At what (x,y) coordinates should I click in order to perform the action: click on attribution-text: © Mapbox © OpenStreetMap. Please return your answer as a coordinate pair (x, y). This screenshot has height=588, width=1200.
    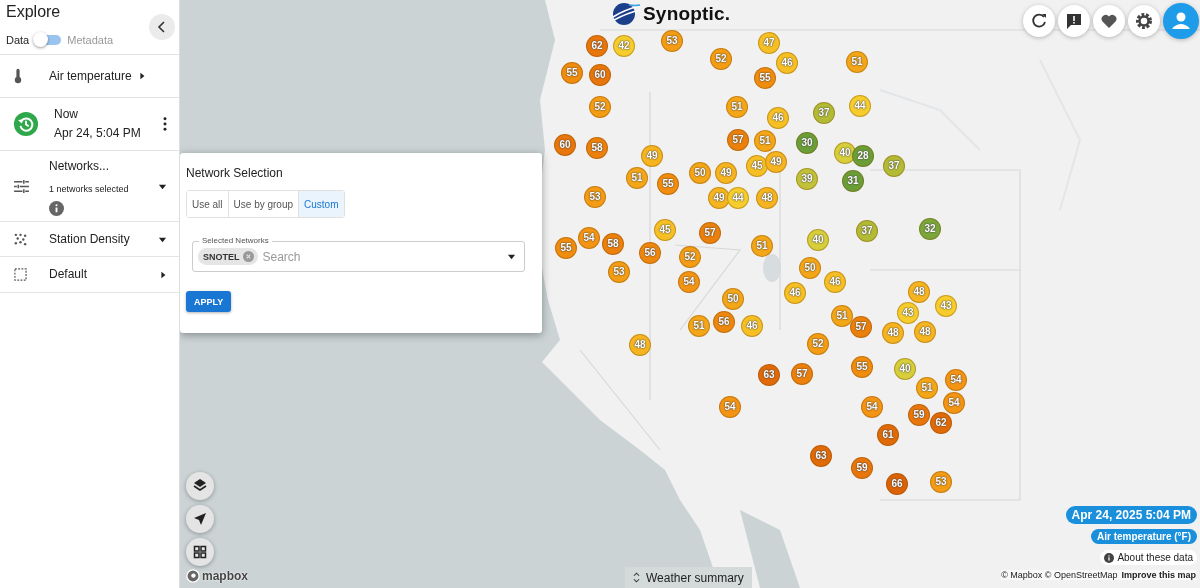
    Looking at the image, I should click on (1059, 575).